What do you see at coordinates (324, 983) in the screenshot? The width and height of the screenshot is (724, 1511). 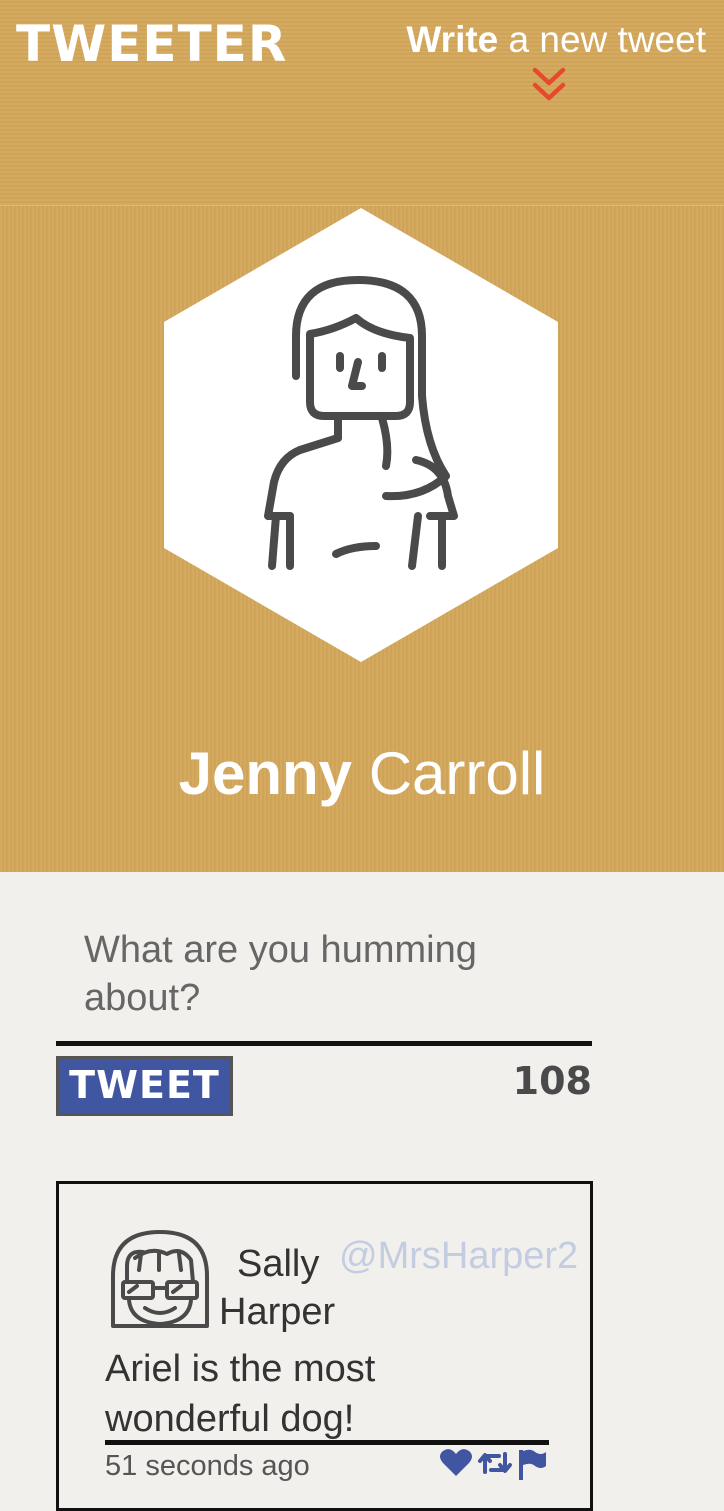 I see `tweet-composer-input` at bounding box center [324, 983].